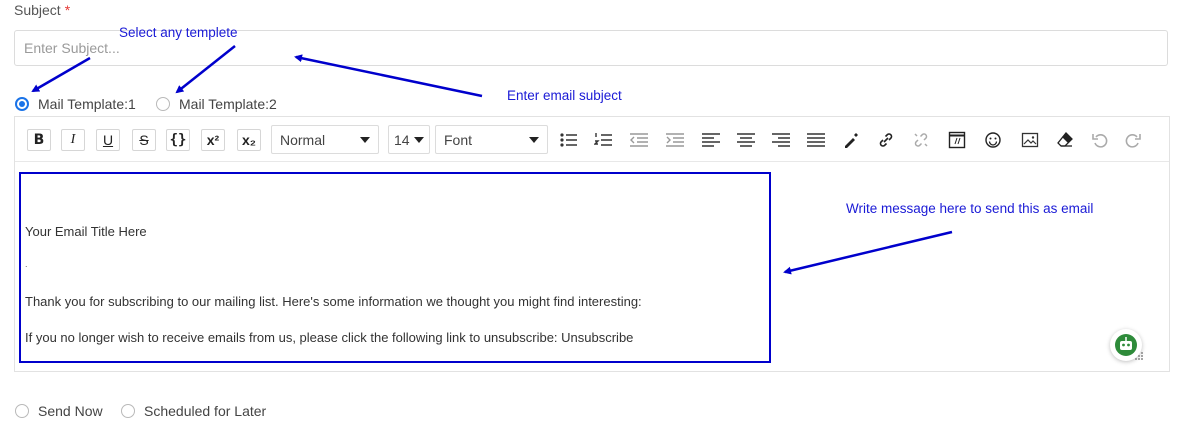 Image resolution: width=1197 pixels, height=434 pixels. What do you see at coordinates (569, 140) in the screenshot?
I see `bullet-list-icon` at bounding box center [569, 140].